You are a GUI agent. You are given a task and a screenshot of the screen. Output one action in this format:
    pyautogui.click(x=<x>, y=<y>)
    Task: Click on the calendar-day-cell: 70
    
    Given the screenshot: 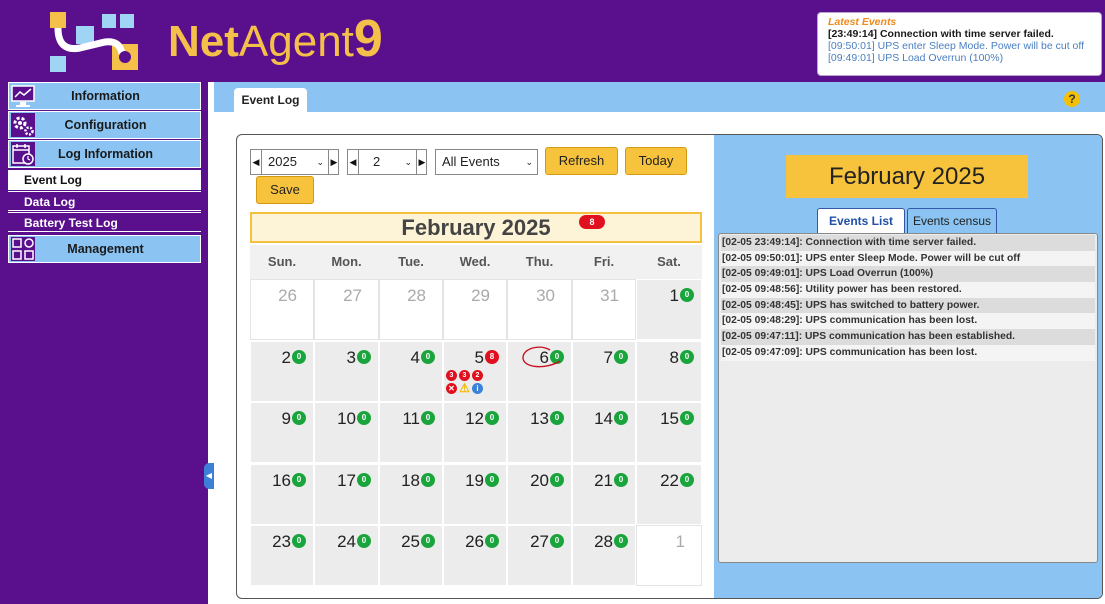 What is the action you would take?
    pyautogui.click(x=604, y=371)
    